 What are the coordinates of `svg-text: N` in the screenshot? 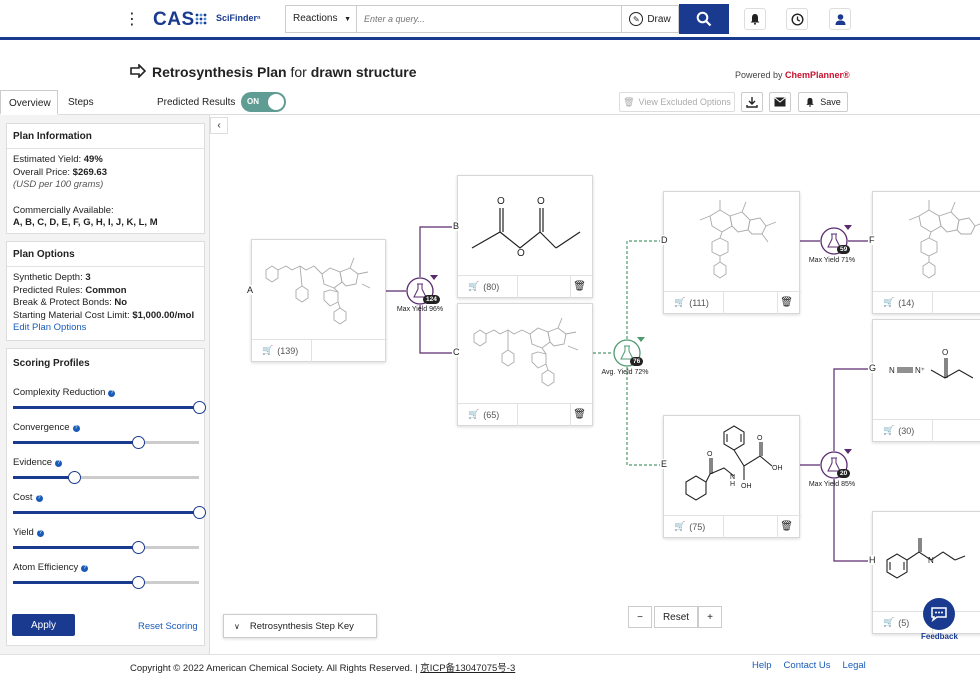 It's located at (732, 477).